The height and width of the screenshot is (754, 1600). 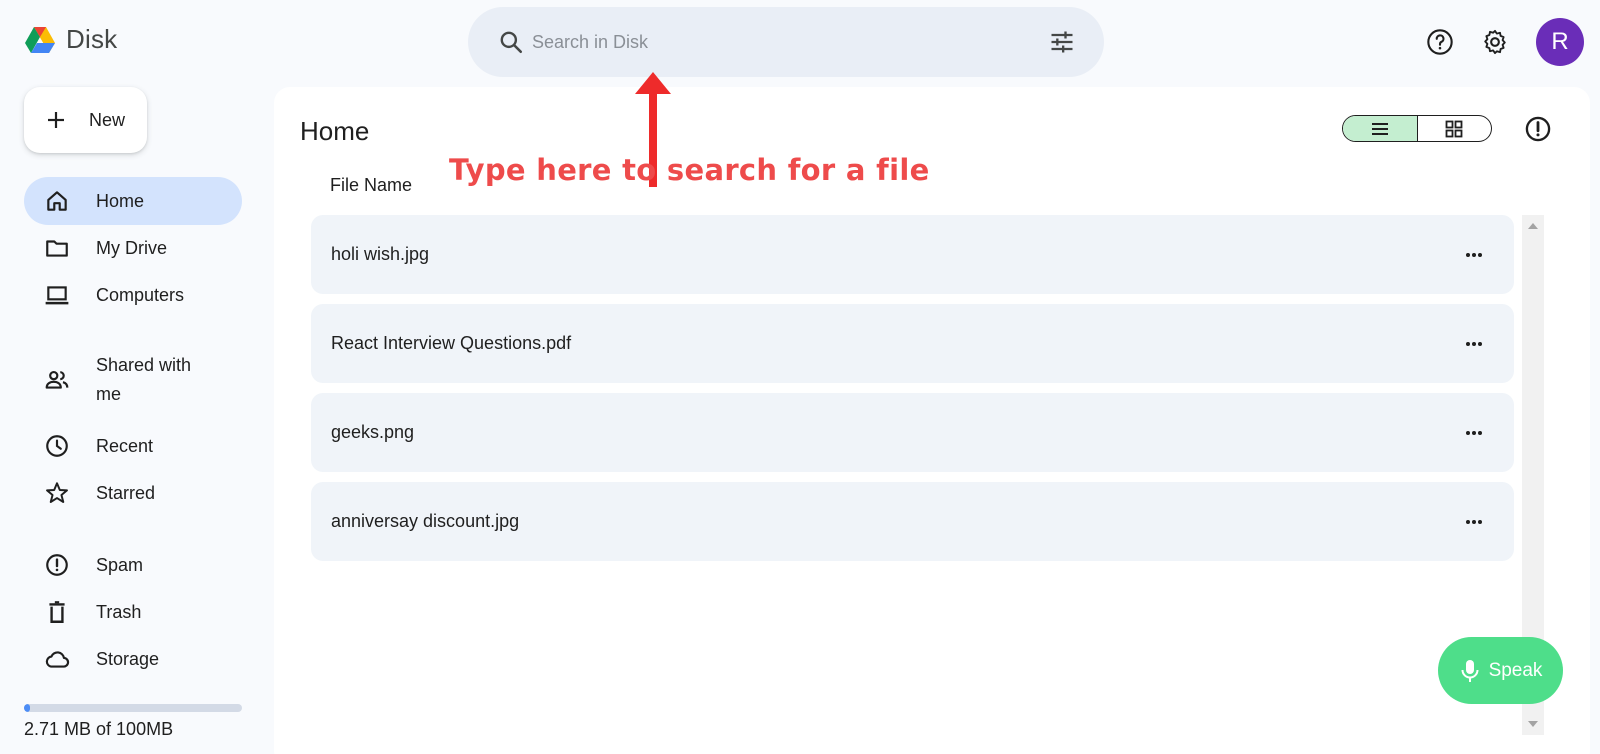 I want to click on avatar-letter: R, so click(x=1560, y=41).